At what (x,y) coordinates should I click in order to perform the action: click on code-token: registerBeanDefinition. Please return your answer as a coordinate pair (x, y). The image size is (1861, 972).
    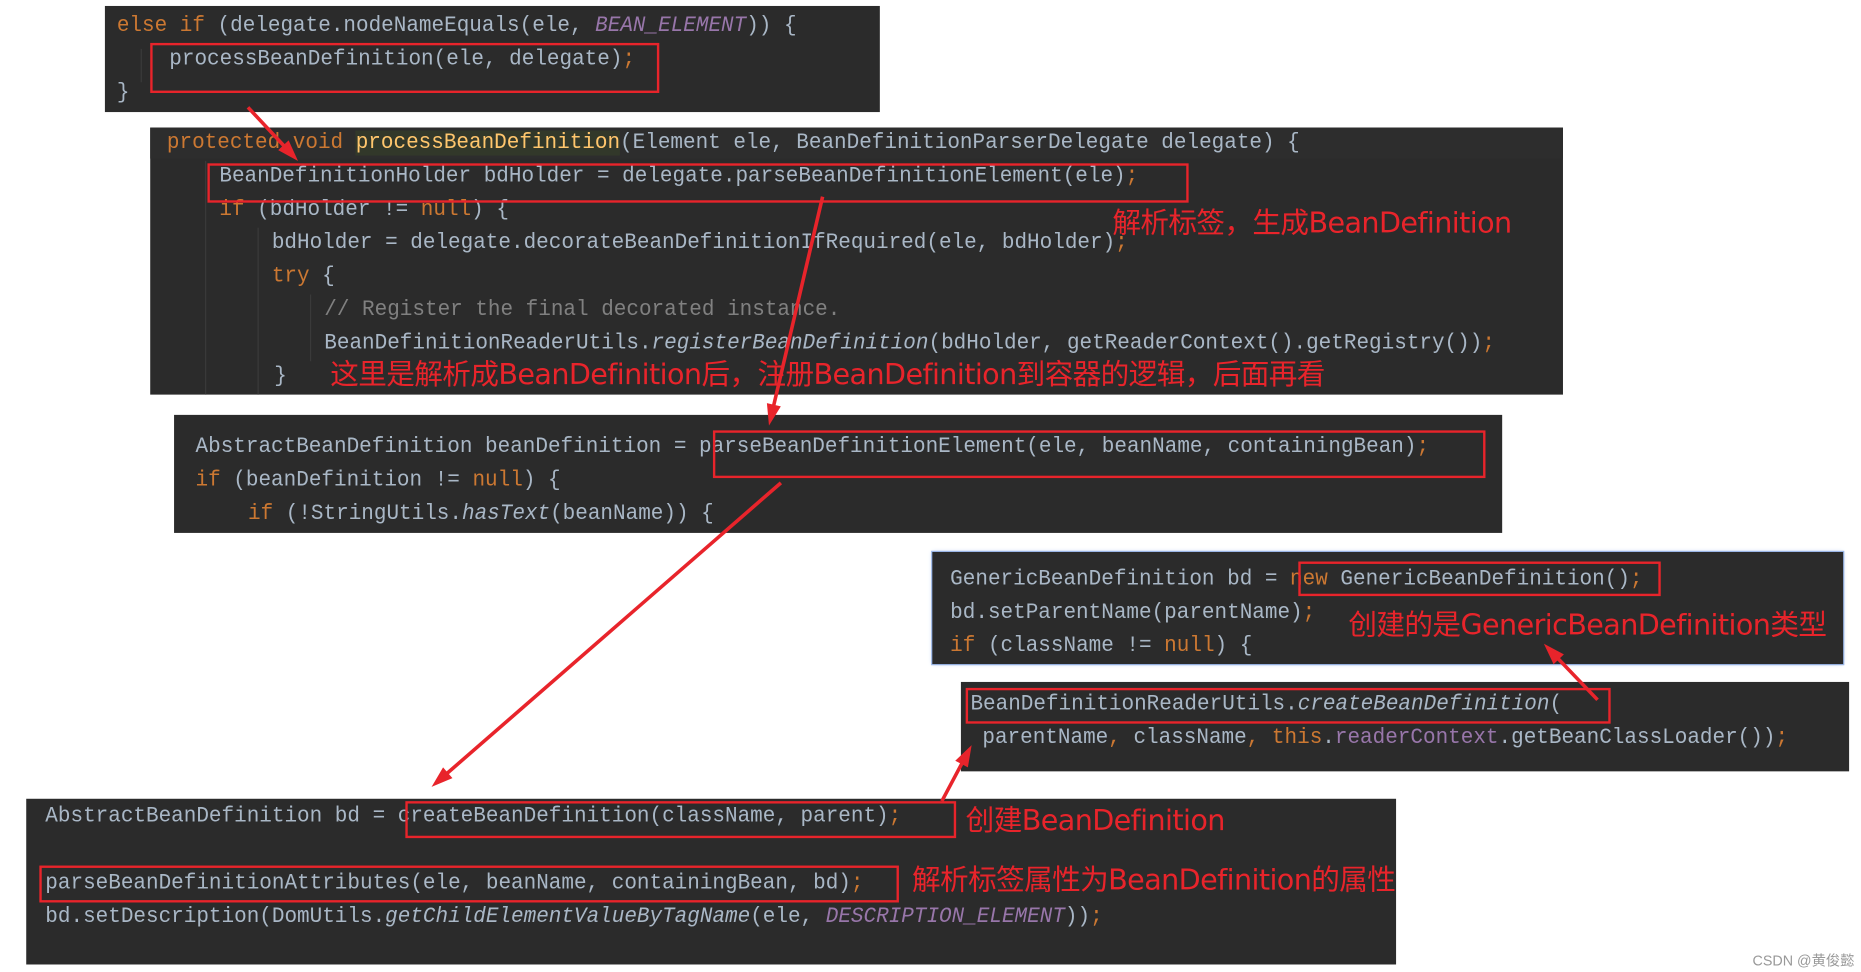
    Looking at the image, I should click on (790, 343).